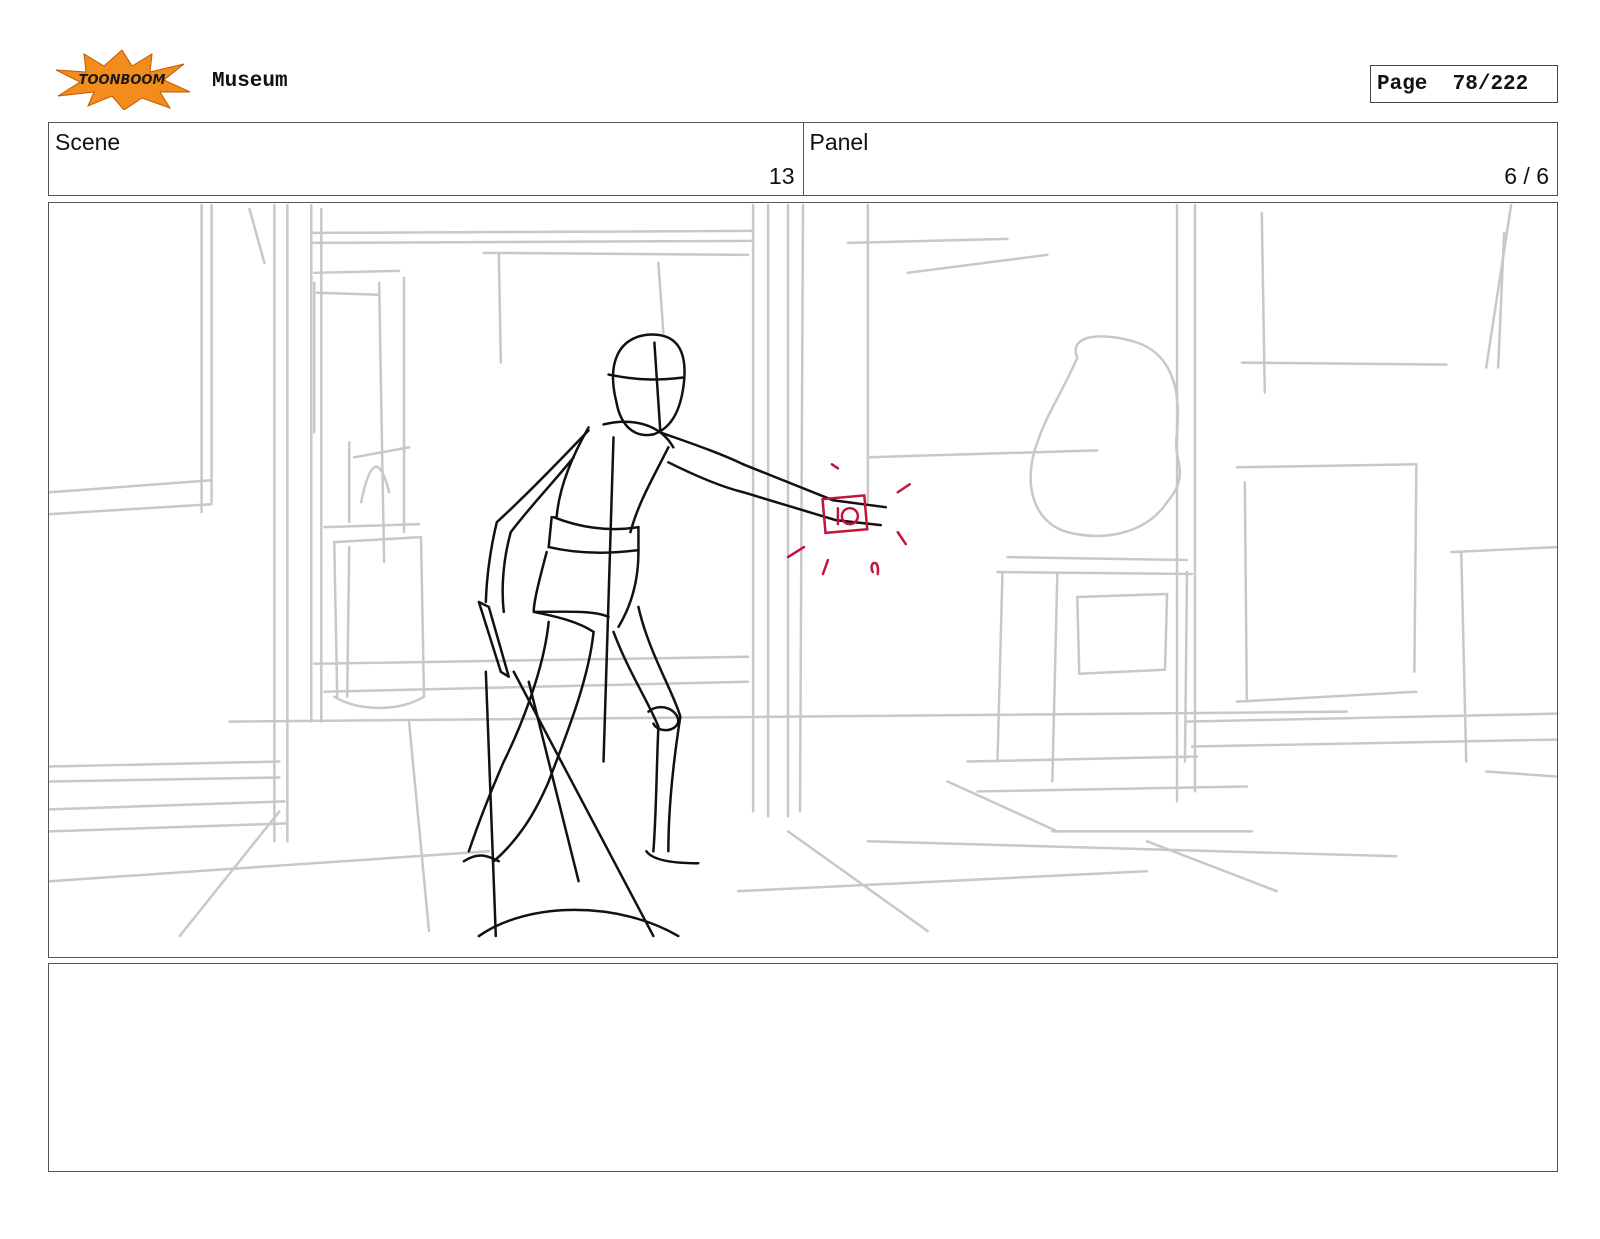 This screenshot has height=1239, width=1600. I want to click on panel-cell: Panel 6 / 6, so click(1180, 159).